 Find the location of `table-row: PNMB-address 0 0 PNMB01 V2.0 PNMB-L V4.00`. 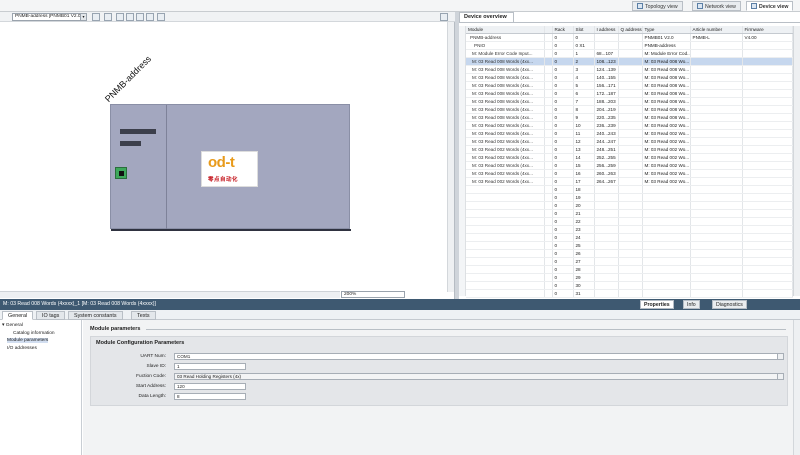

table-row: PNMB-address 0 0 PNMB01 V2.0 PNMB-L V4.00 is located at coordinates (629, 38).